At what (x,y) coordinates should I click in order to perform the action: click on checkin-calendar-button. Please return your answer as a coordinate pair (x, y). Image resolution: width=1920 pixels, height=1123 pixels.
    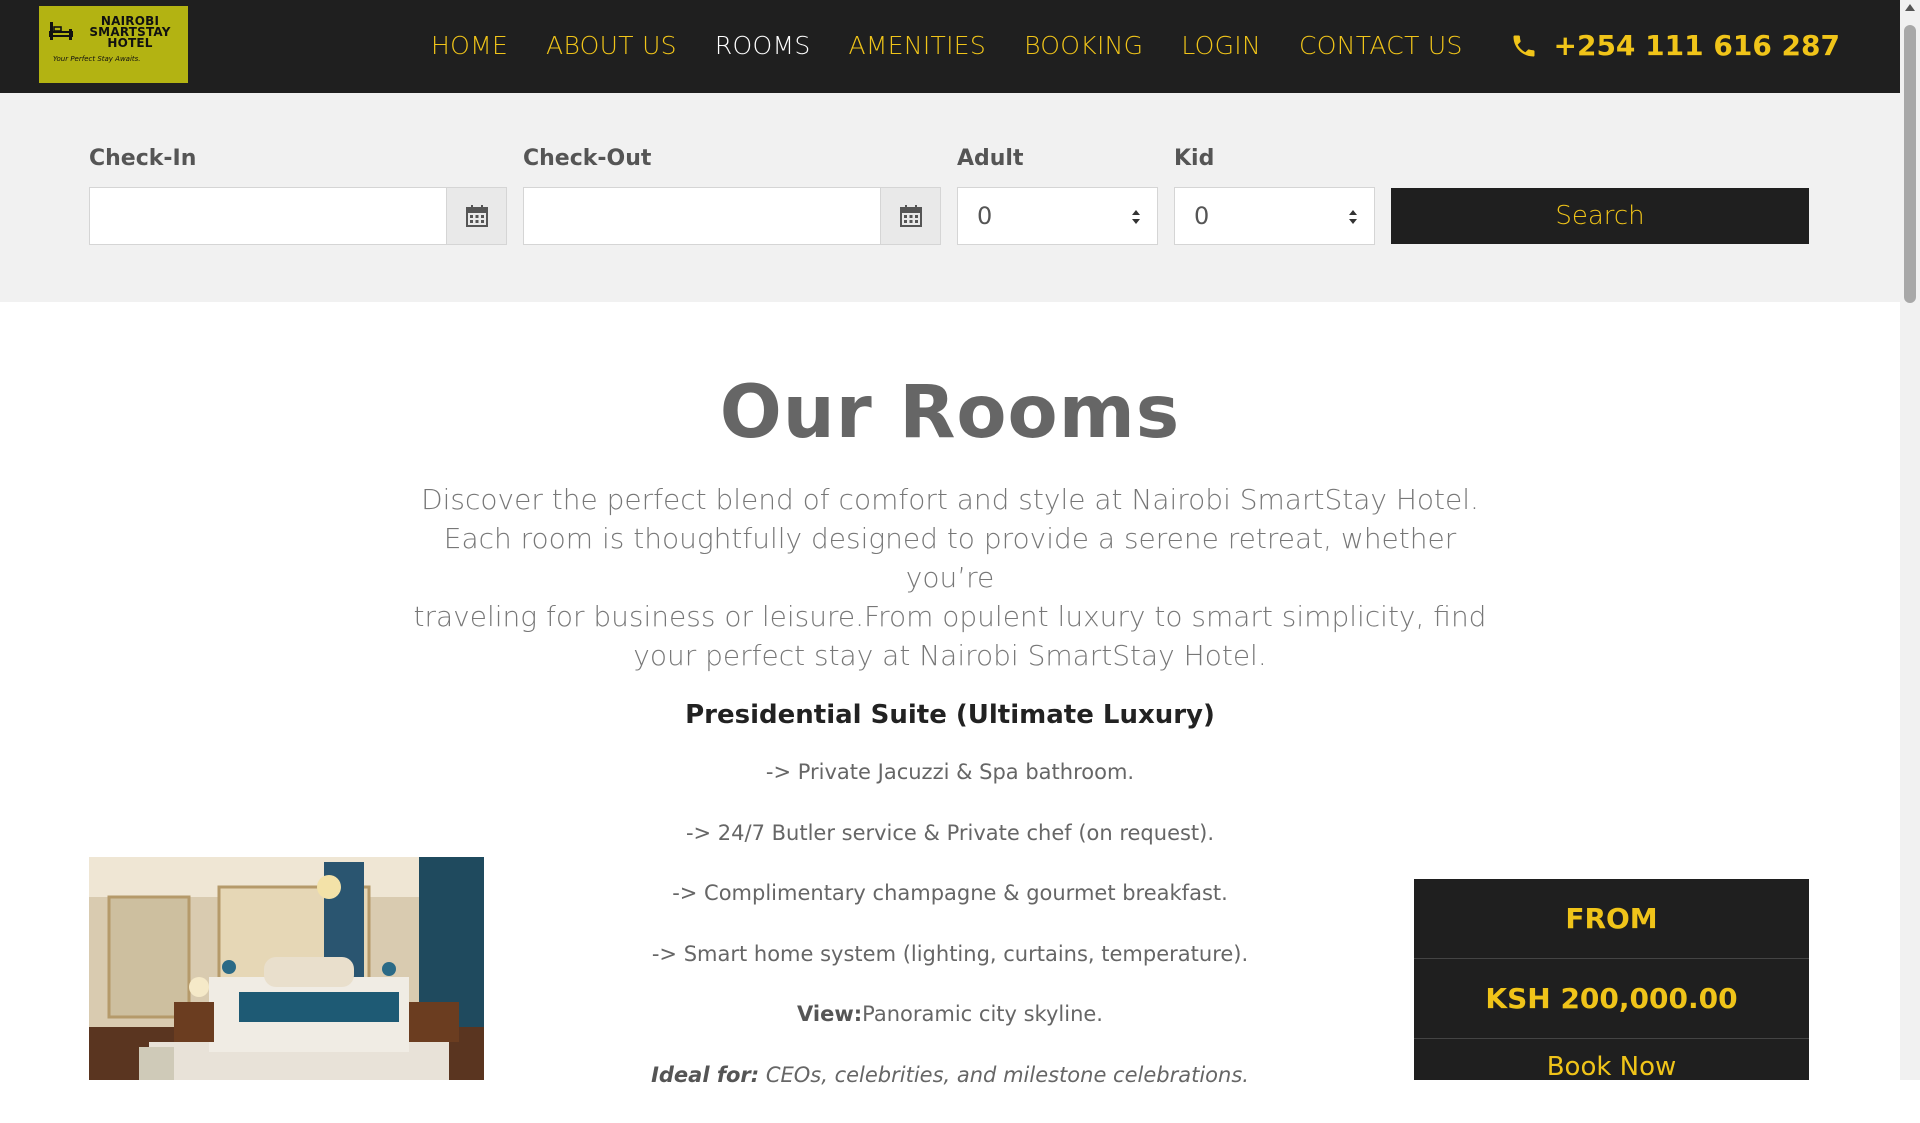
    Looking at the image, I should click on (476, 216).